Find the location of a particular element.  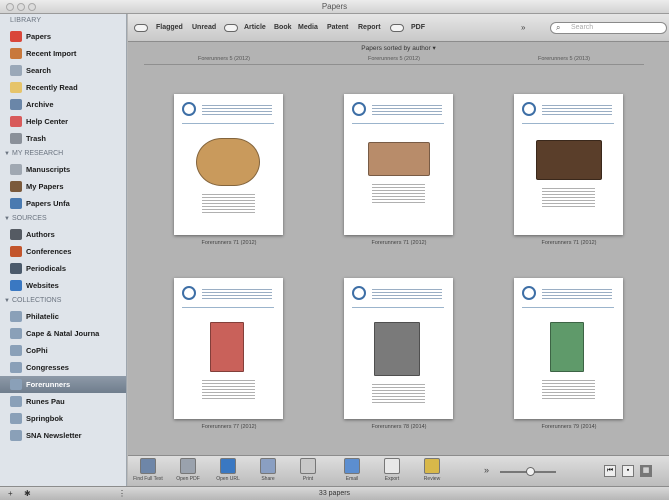

sidebar-item-papers-unfa: Papers Unfa is located at coordinates (63, 203).